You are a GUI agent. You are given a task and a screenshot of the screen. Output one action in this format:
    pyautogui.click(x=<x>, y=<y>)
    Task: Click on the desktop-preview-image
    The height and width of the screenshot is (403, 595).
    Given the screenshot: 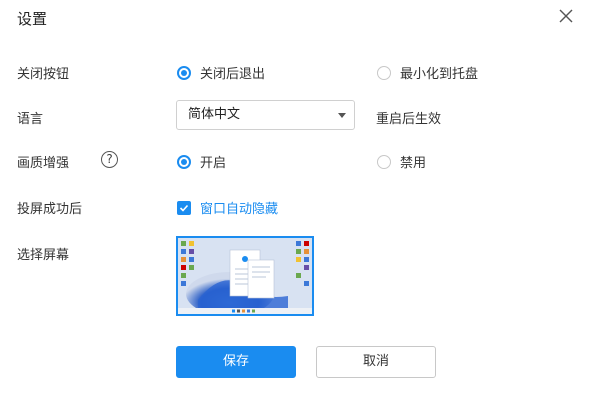 What is the action you would take?
    pyautogui.click(x=245, y=276)
    